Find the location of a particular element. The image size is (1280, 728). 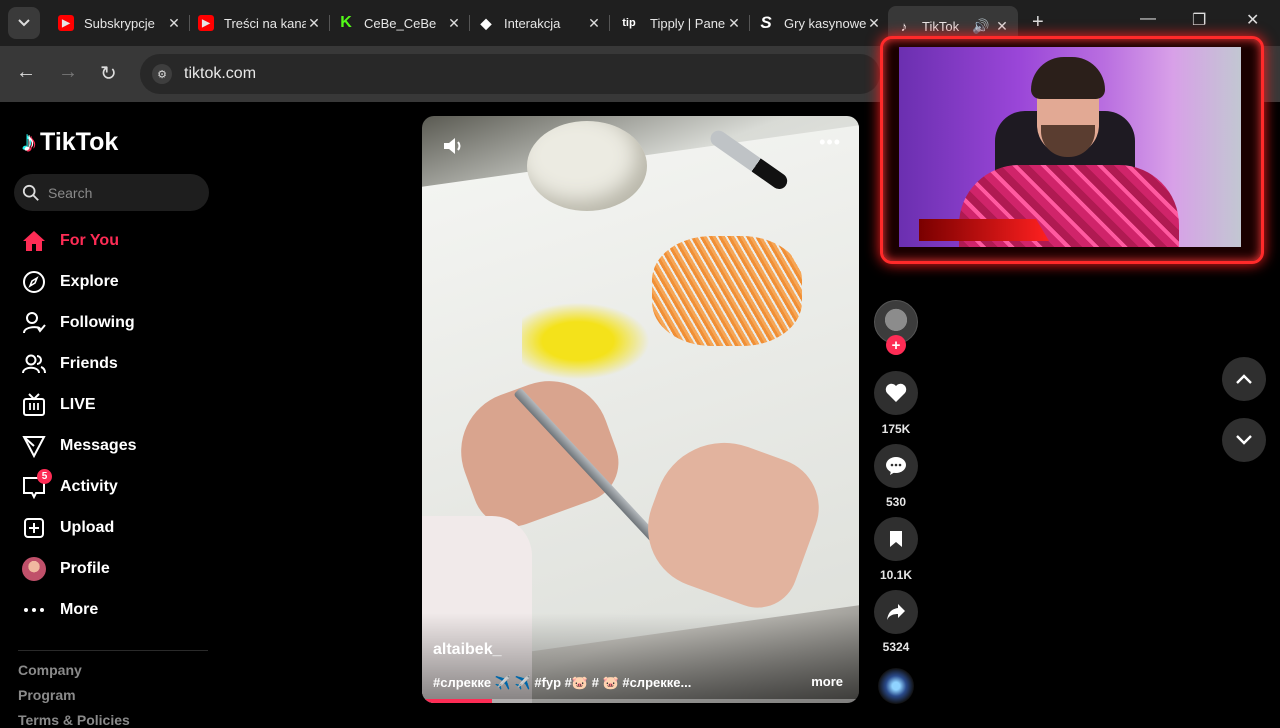

sidebar-item-label: More is located at coordinates (79, 609).